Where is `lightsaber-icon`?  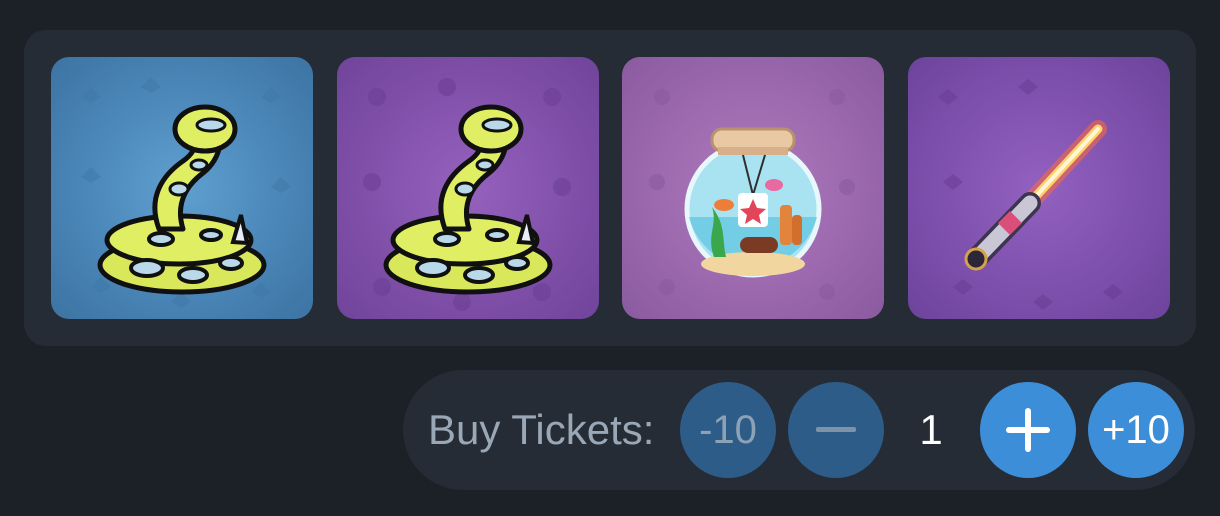 lightsaber-icon is located at coordinates (1030, 194).